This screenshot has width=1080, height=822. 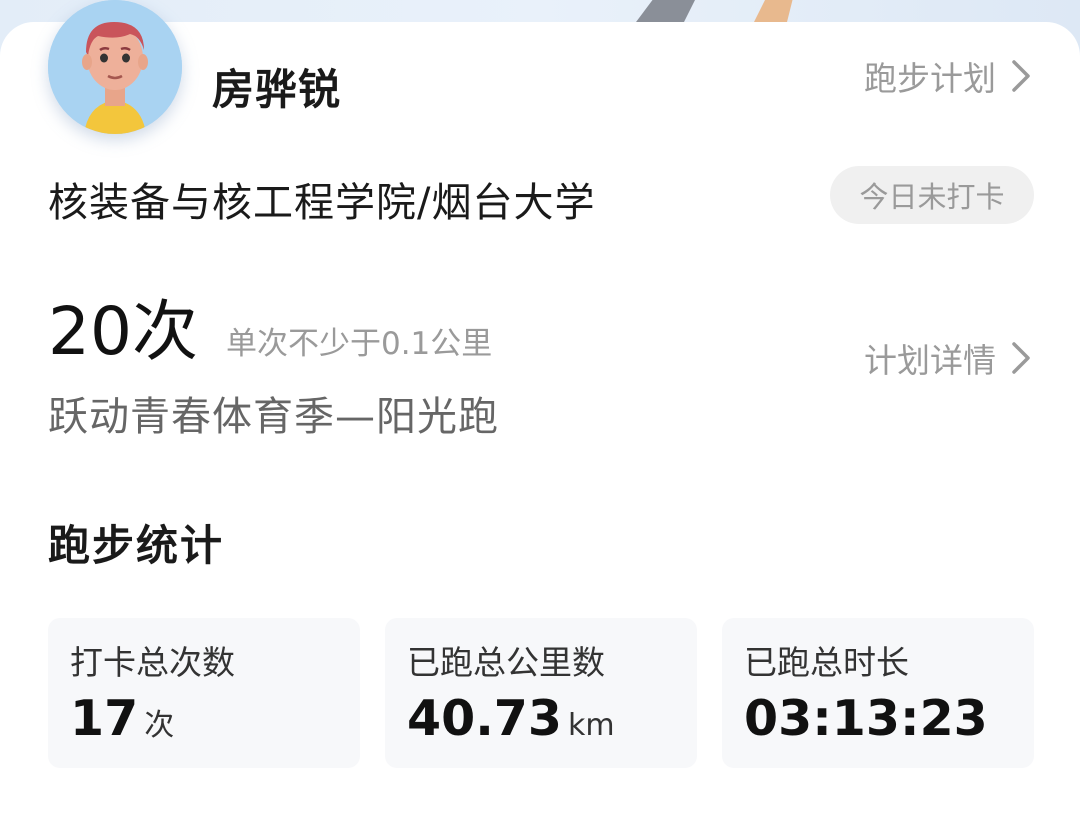 I want to click on checkin-status-badge: 今日未打卡, so click(x=932, y=195).